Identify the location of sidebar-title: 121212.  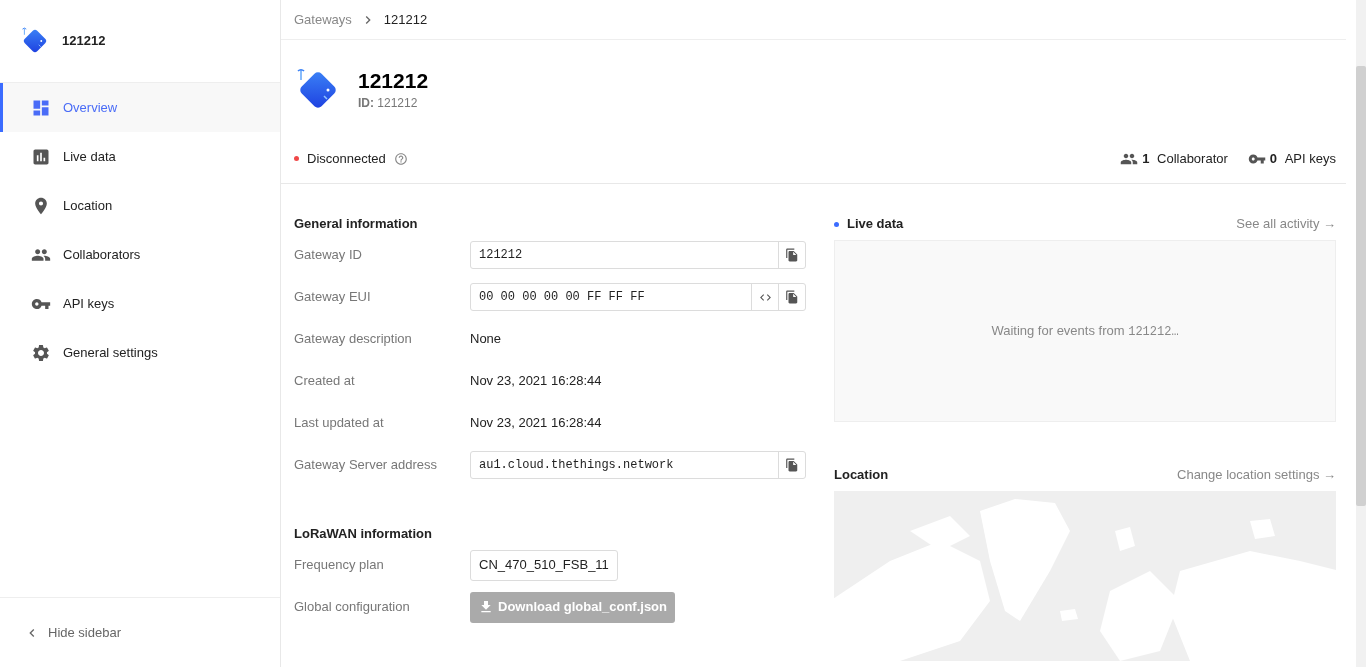
(84, 41).